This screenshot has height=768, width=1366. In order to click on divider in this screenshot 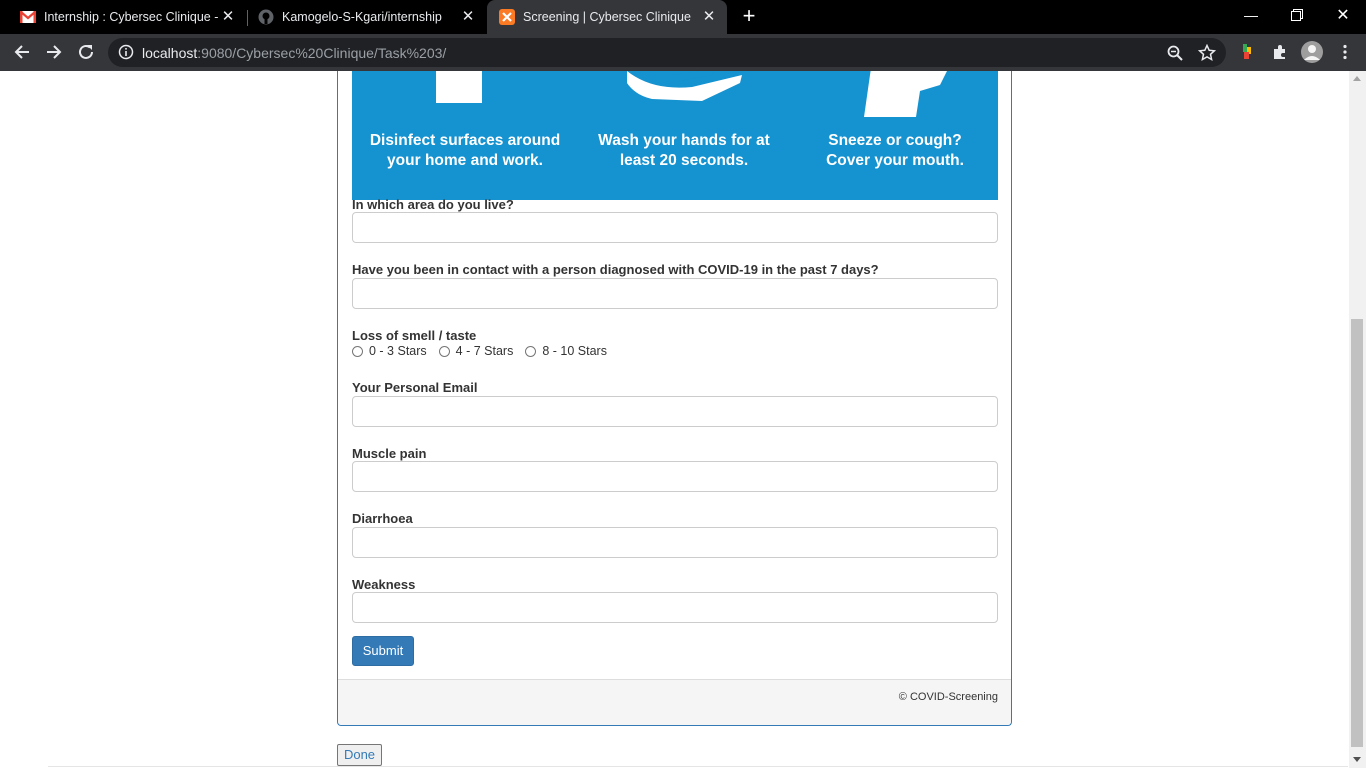, I will do `click(698, 766)`.